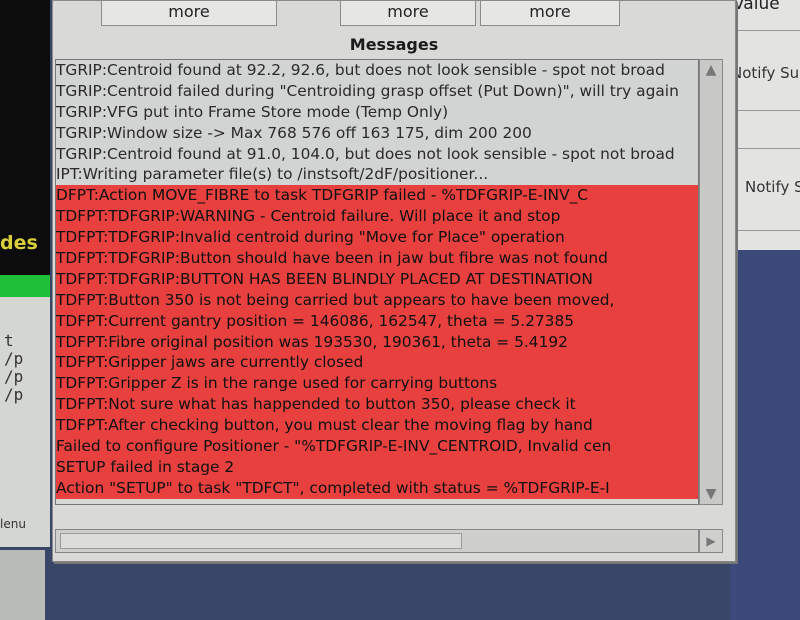 This screenshot has width=800, height=620. Describe the element at coordinates (25, 422) in the screenshot. I see `left-text-panel: t /p /p /p` at that location.